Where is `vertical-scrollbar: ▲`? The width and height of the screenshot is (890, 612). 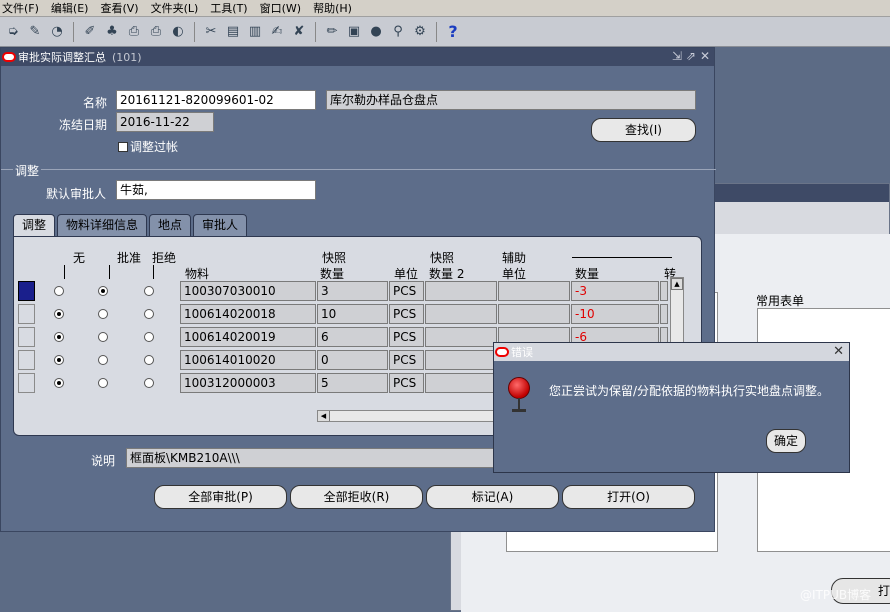 vertical-scrollbar: ▲ is located at coordinates (677, 312).